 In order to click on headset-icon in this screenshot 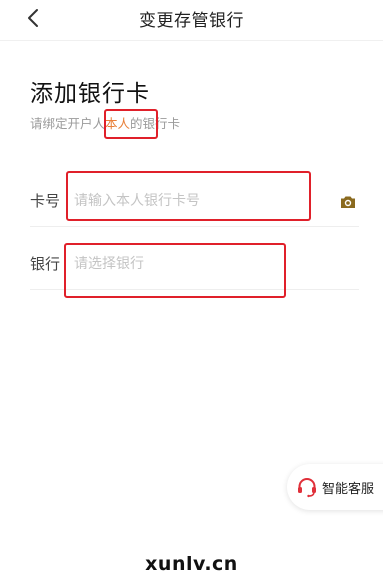, I will do `click(307, 488)`.